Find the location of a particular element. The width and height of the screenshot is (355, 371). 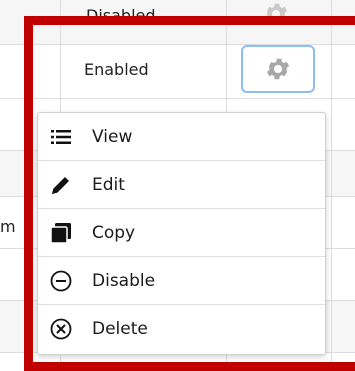

menu-item-label: Delete is located at coordinates (120, 329).